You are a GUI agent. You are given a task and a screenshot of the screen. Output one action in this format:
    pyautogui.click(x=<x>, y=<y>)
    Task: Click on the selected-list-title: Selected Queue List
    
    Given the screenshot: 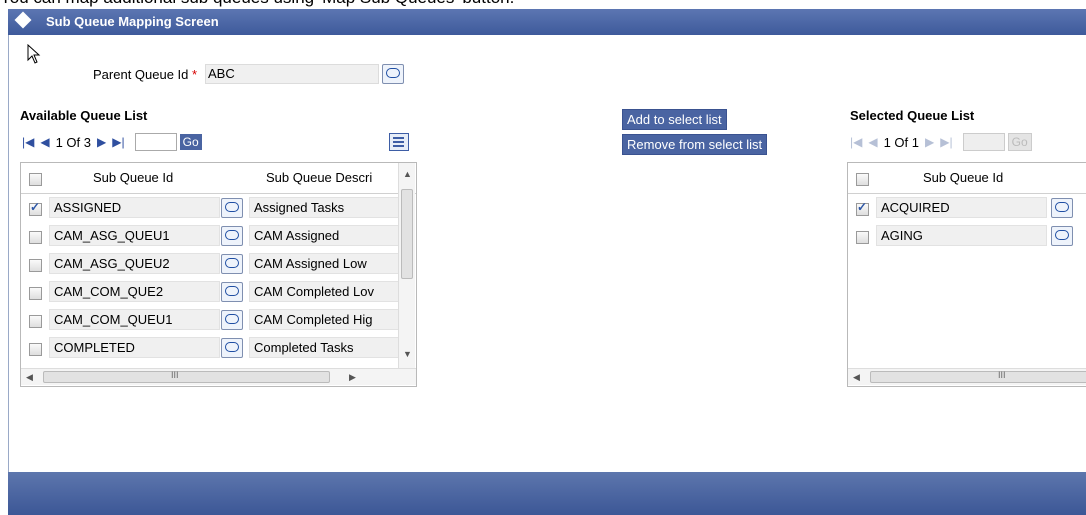 What is the action you would take?
    pyautogui.click(x=912, y=115)
    